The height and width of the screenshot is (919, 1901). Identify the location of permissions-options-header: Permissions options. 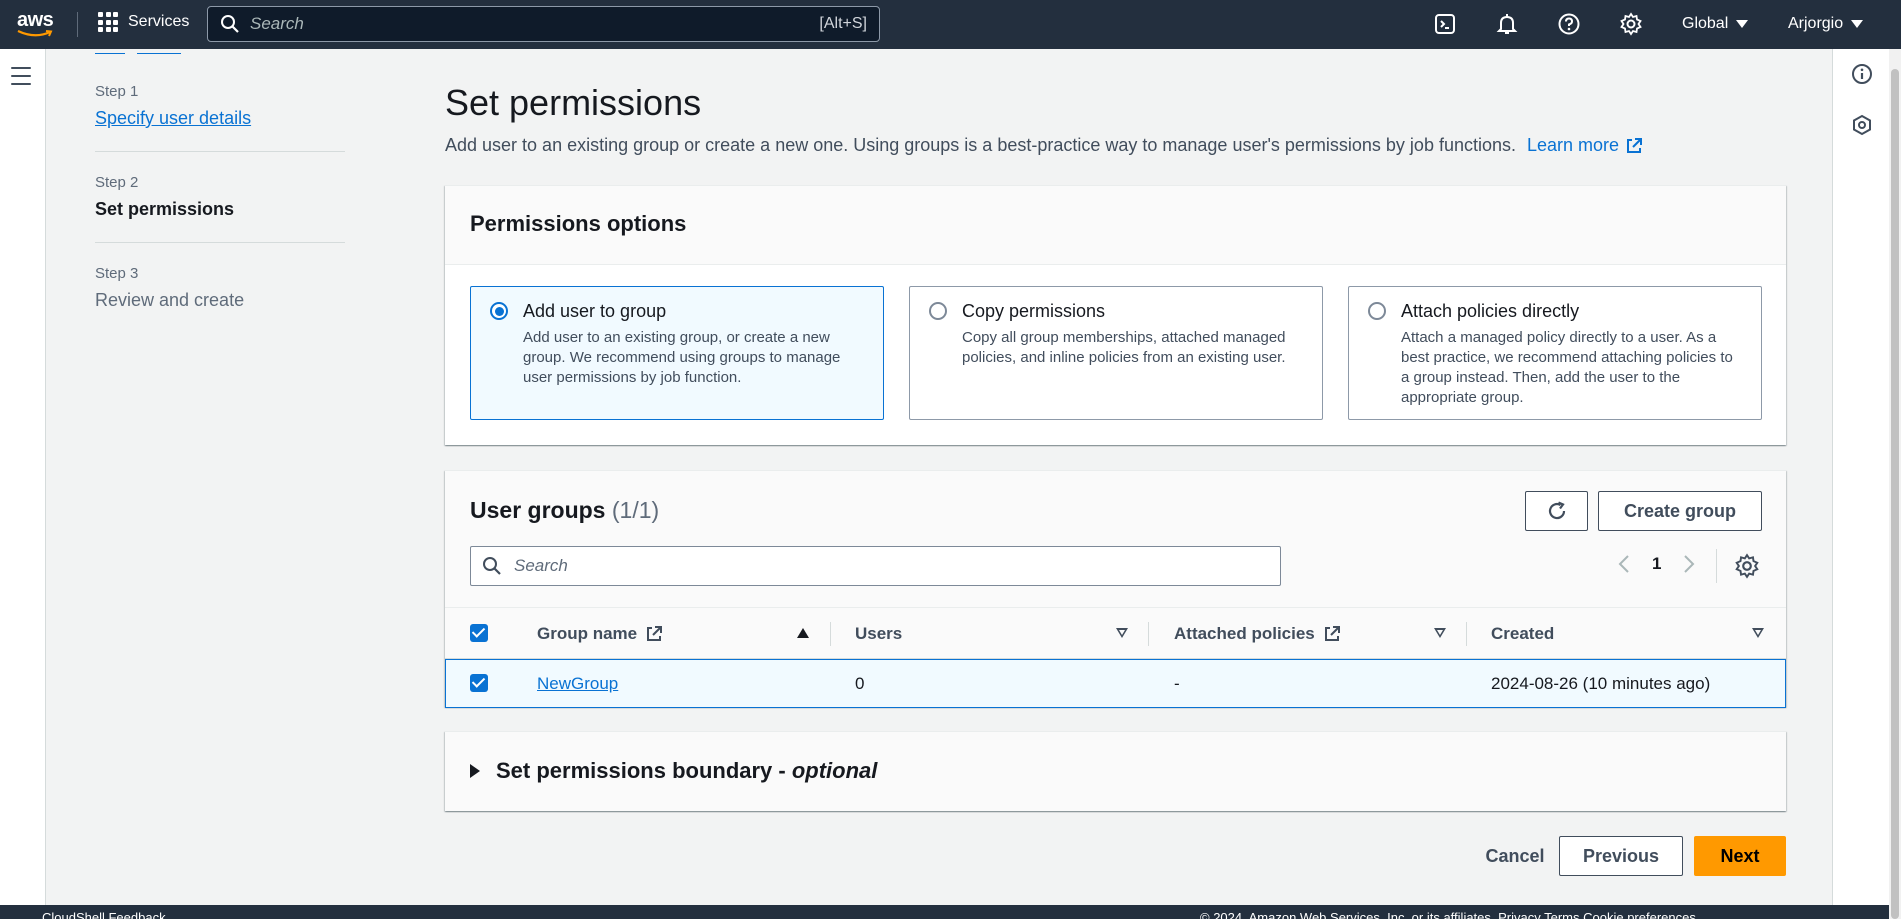
(1115, 225).